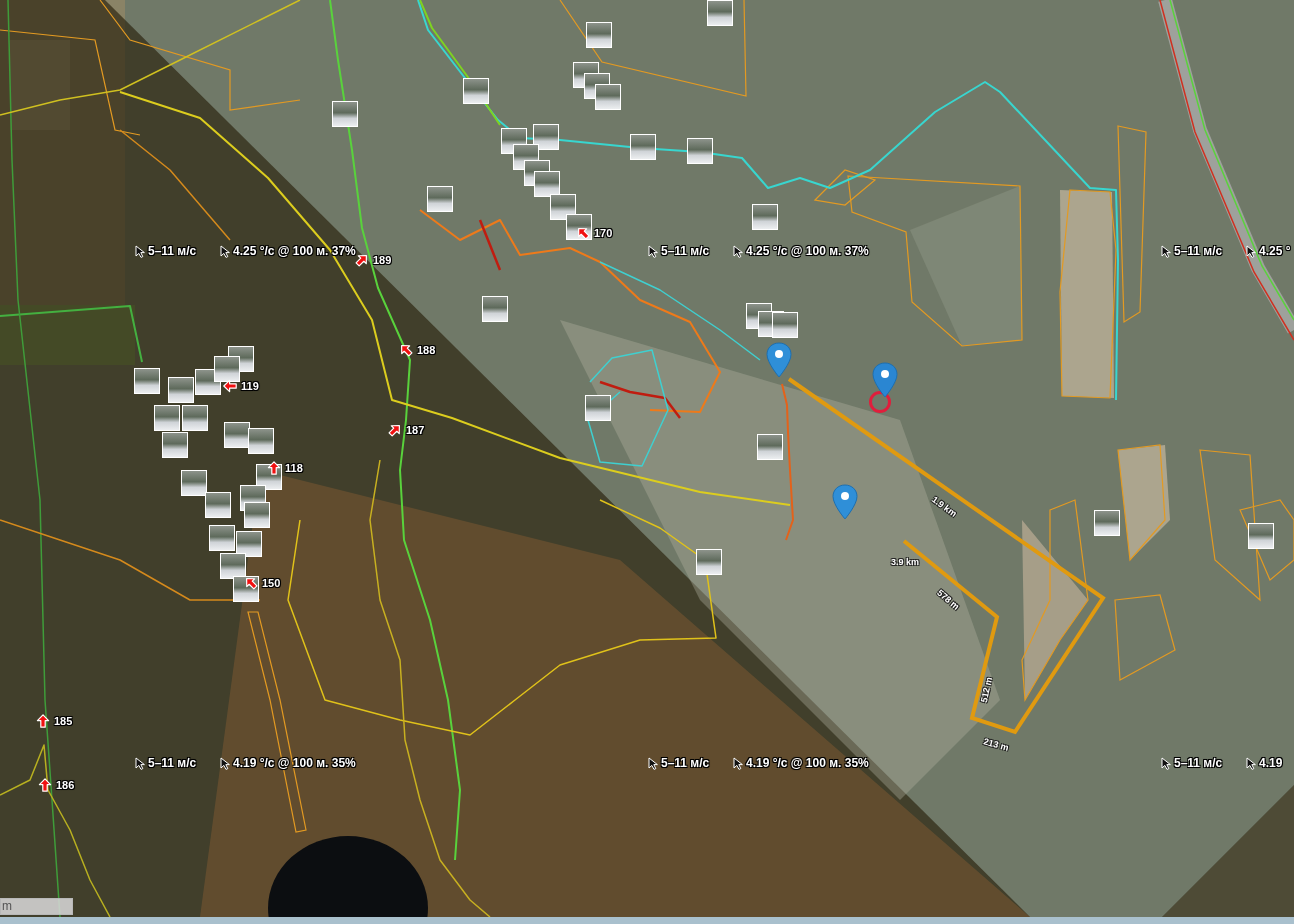 Image resolution: width=1294 pixels, height=924 pixels. Describe the element at coordinates (250, 386) in the screenshot. I see `track-point-label: 119` at that location.